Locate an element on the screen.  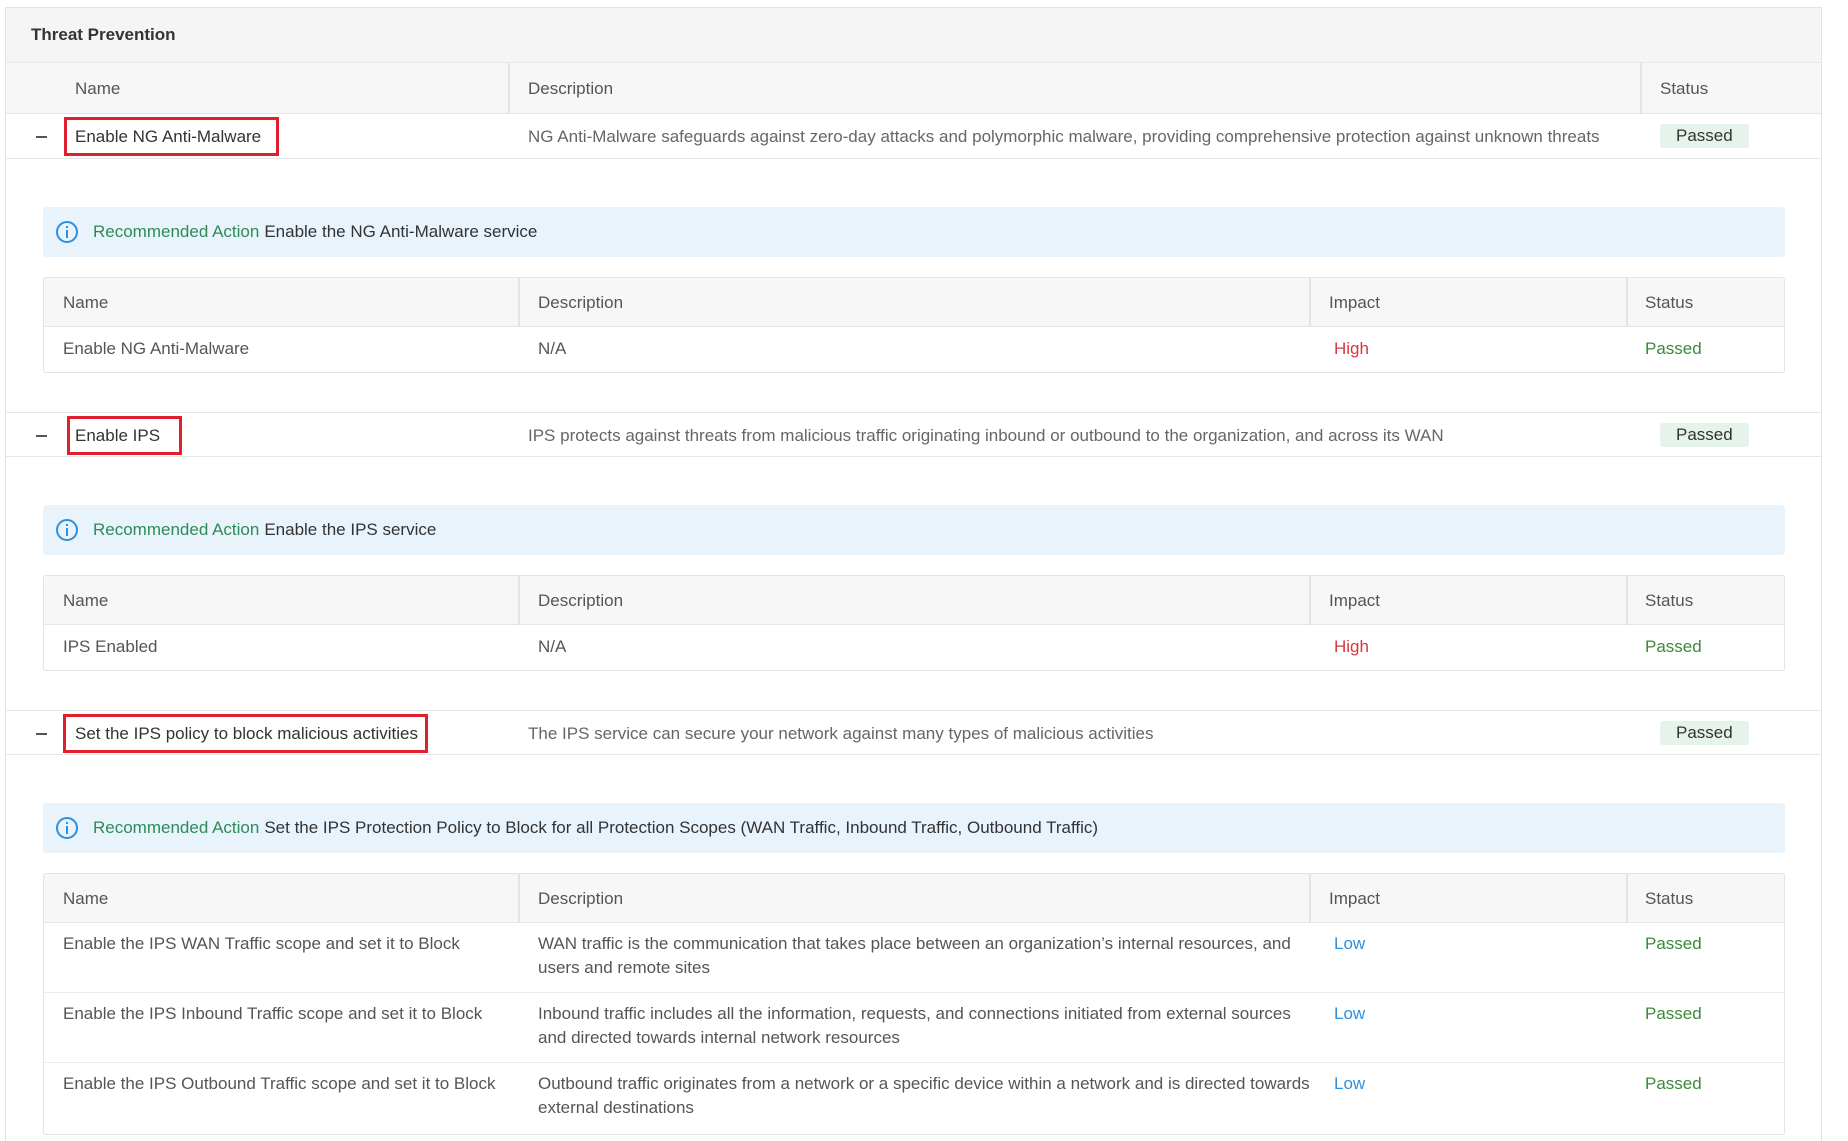
recommended-action-text: Enable the IPS service is located at coordinates (350, 529).